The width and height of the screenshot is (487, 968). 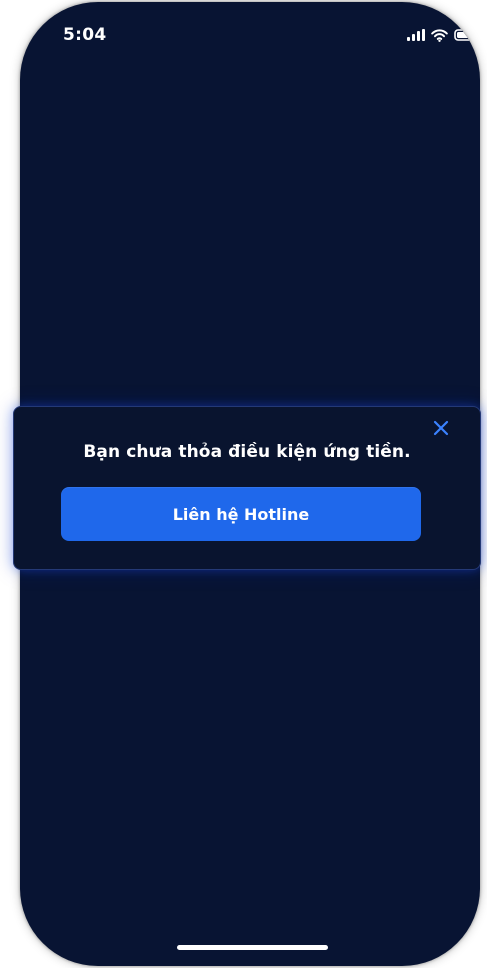 I want to click on home-indicator, so click(x=252, y=947).